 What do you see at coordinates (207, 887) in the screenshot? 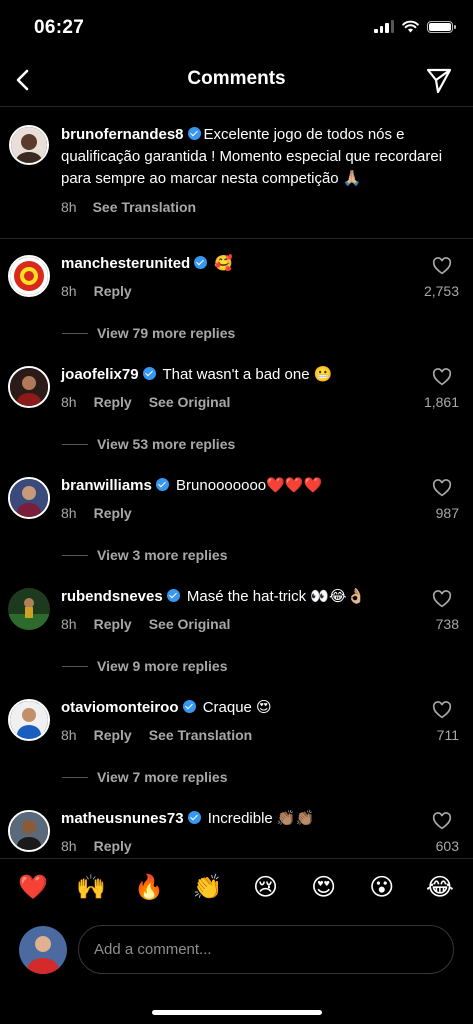
I see `emoji-clap: 👏` at bounding box center [207, 887].